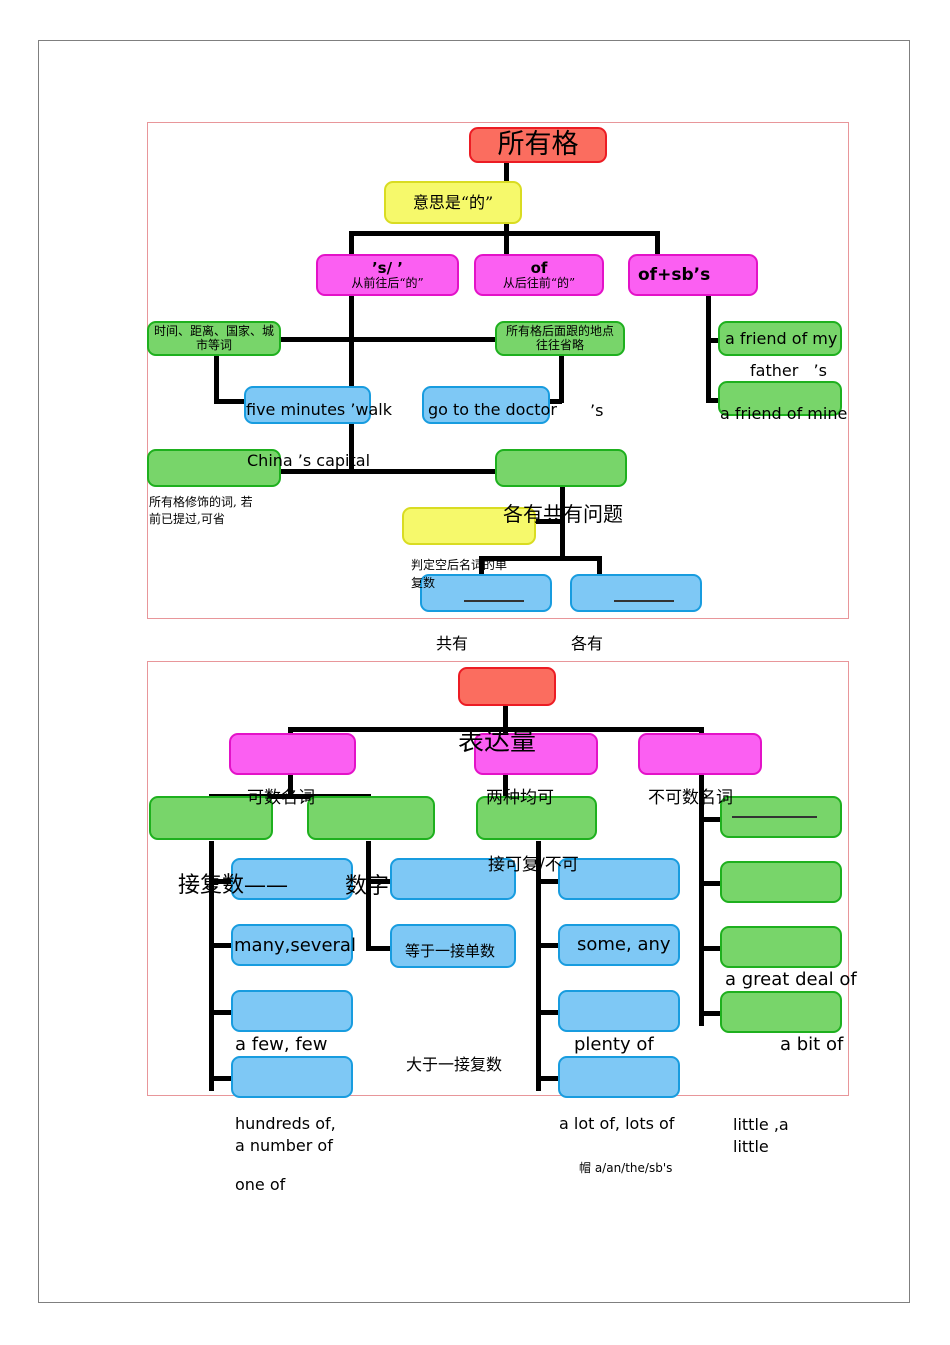 This screenshot has height=1345, width=950. Describe the element at coordinates (387, 282) in the screenshot. I see `node-sublabel: 从前往后“的”` at that location.